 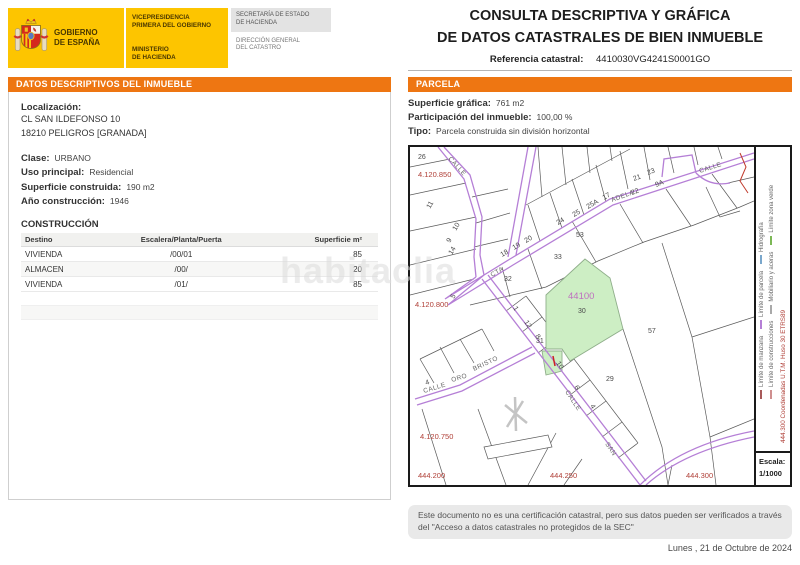 I want to click on legend-entry: Límite de parcela, so click(x=762, y=300).